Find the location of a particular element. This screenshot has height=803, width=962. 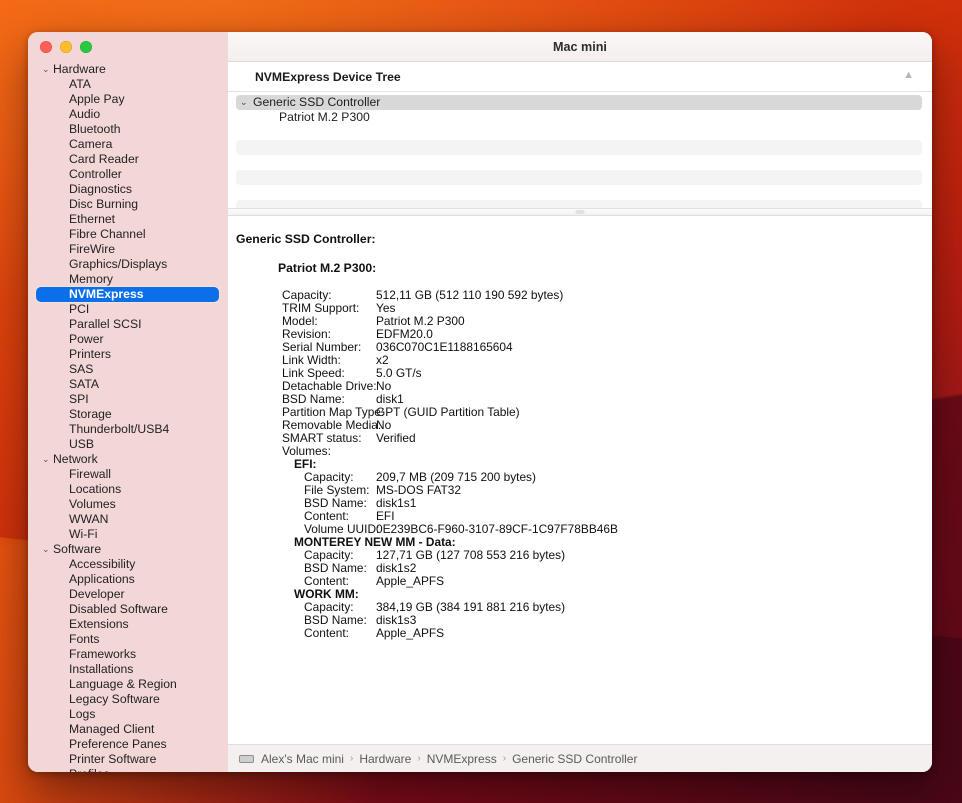

sidebar-item-spi: SPI is located at coordinates (128, 399).